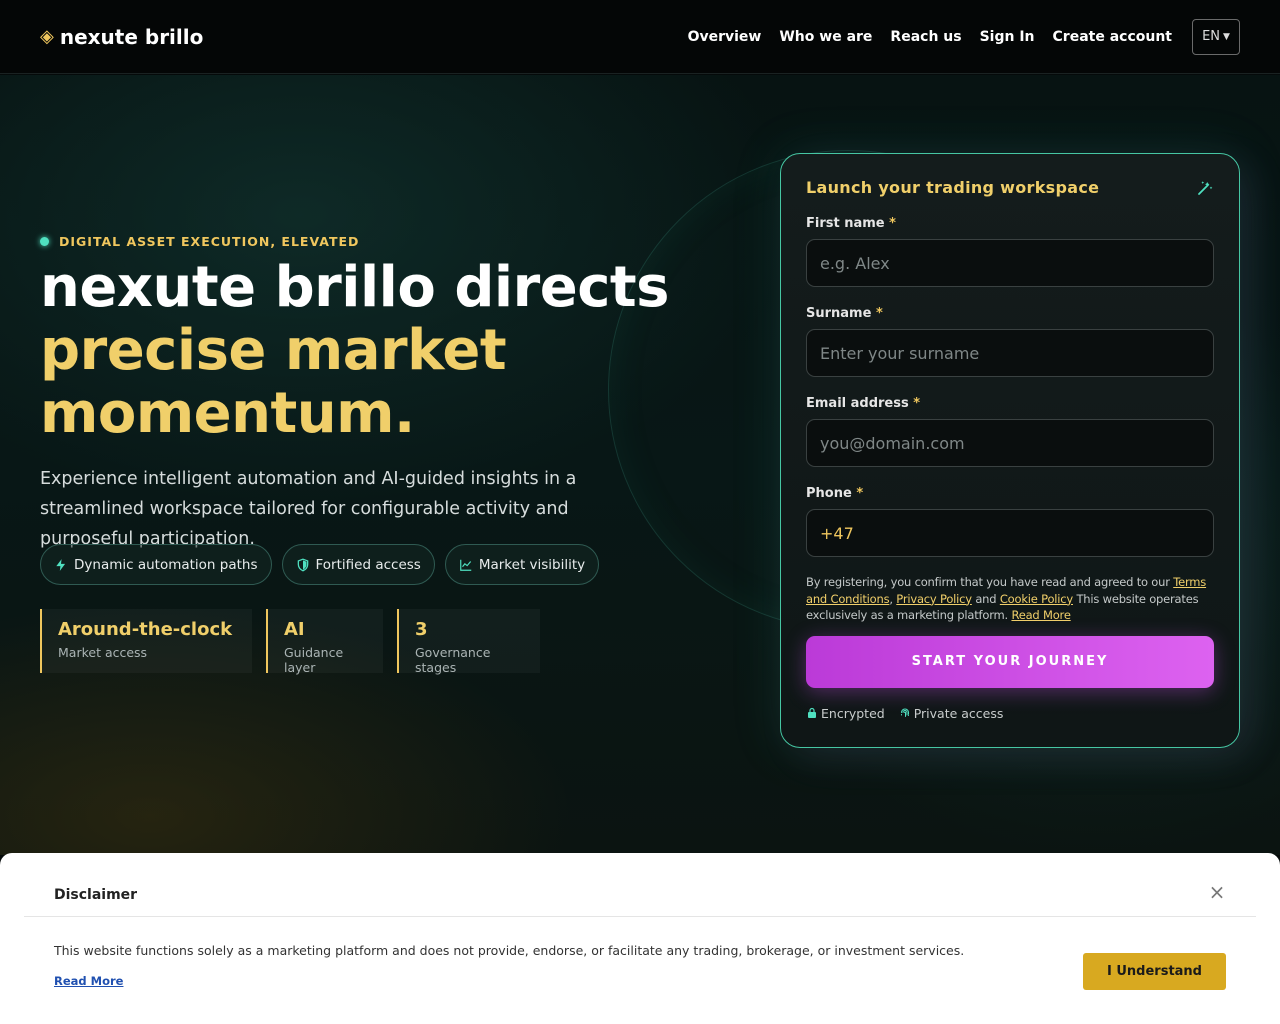 The image size is (1280, 1024). Describe the element at coordinates (953, 187) in the screenshot. I see `form-title: Launch your trading workspace` at that location.